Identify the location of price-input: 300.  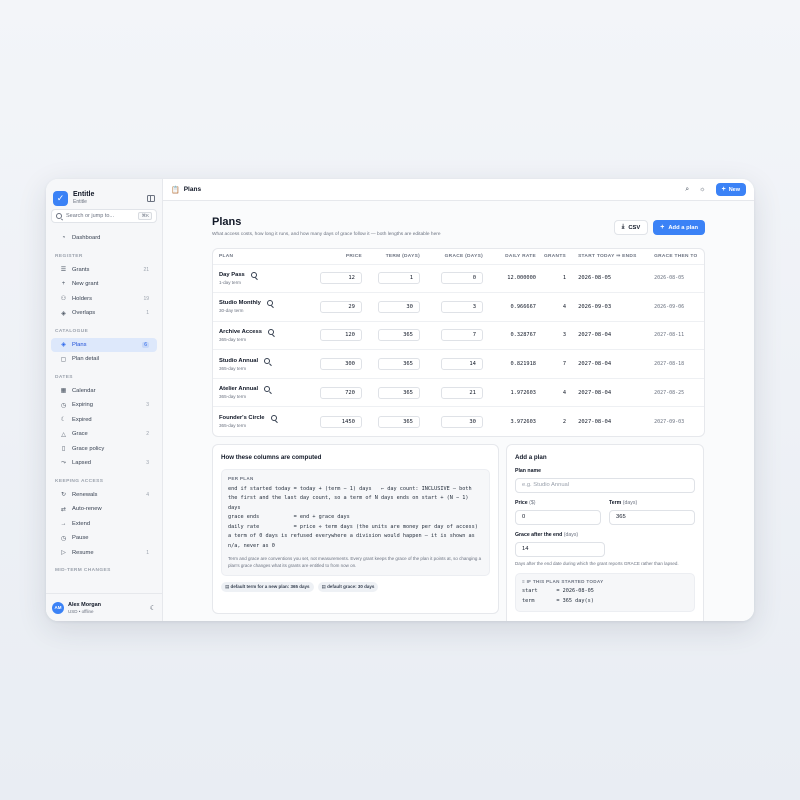
(341, 364).